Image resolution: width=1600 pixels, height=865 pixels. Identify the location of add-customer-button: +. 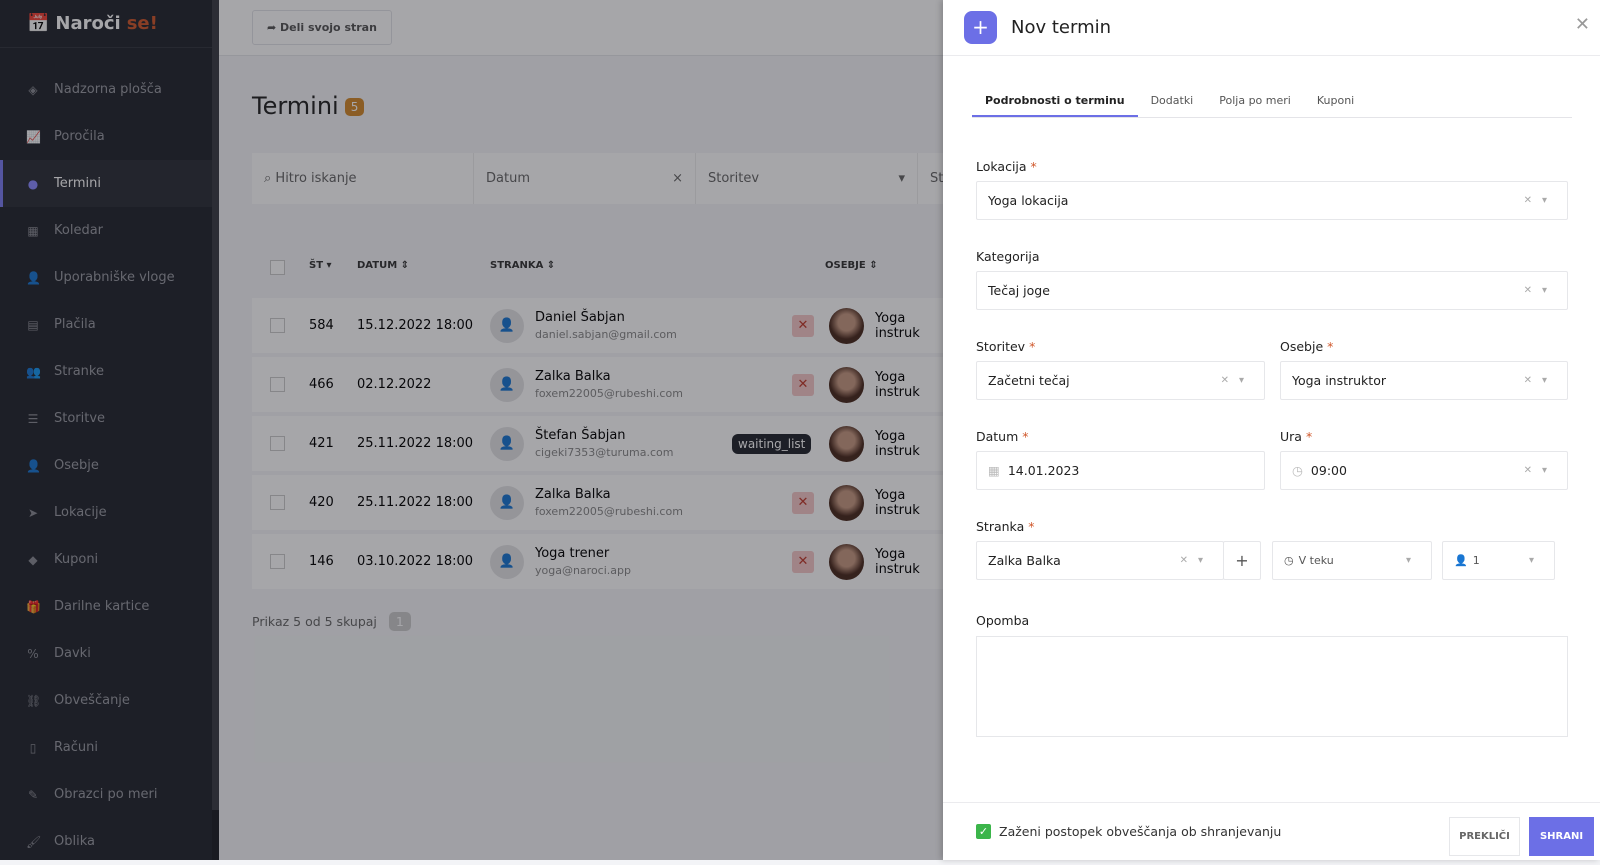
(1242, 560).